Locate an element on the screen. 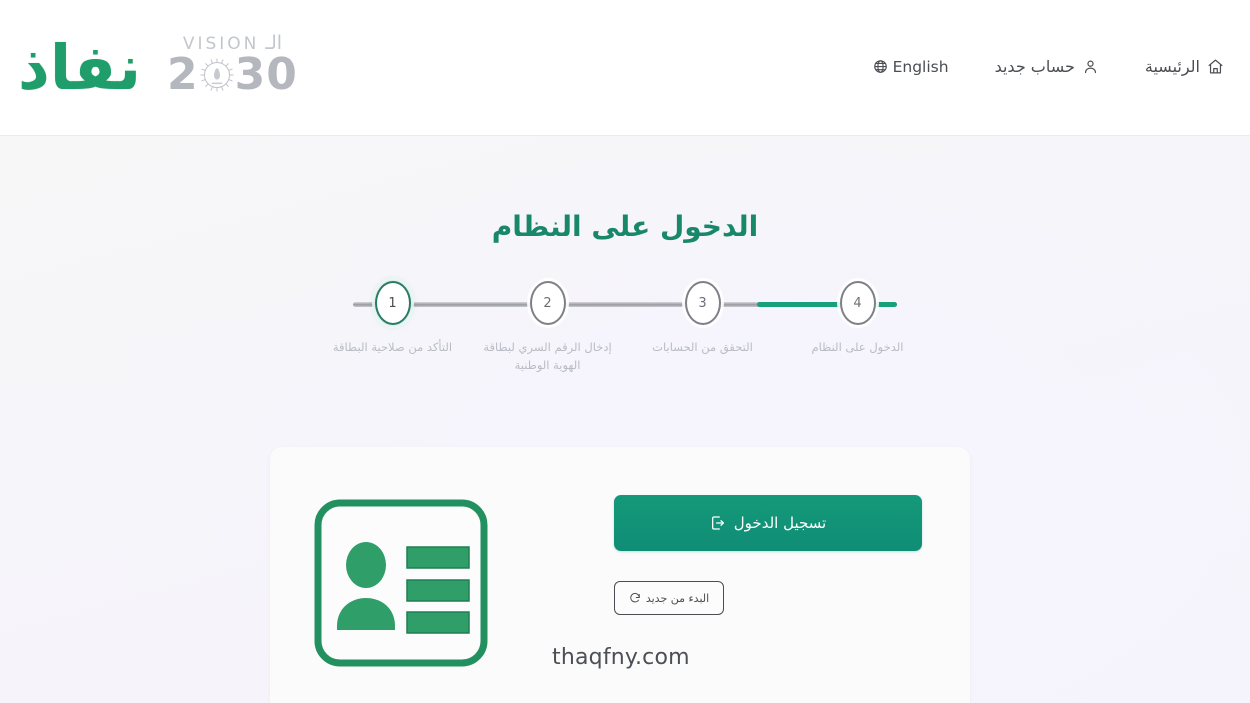  login-button-label: تسجيل الدخول is located at coordinates (780, 523).